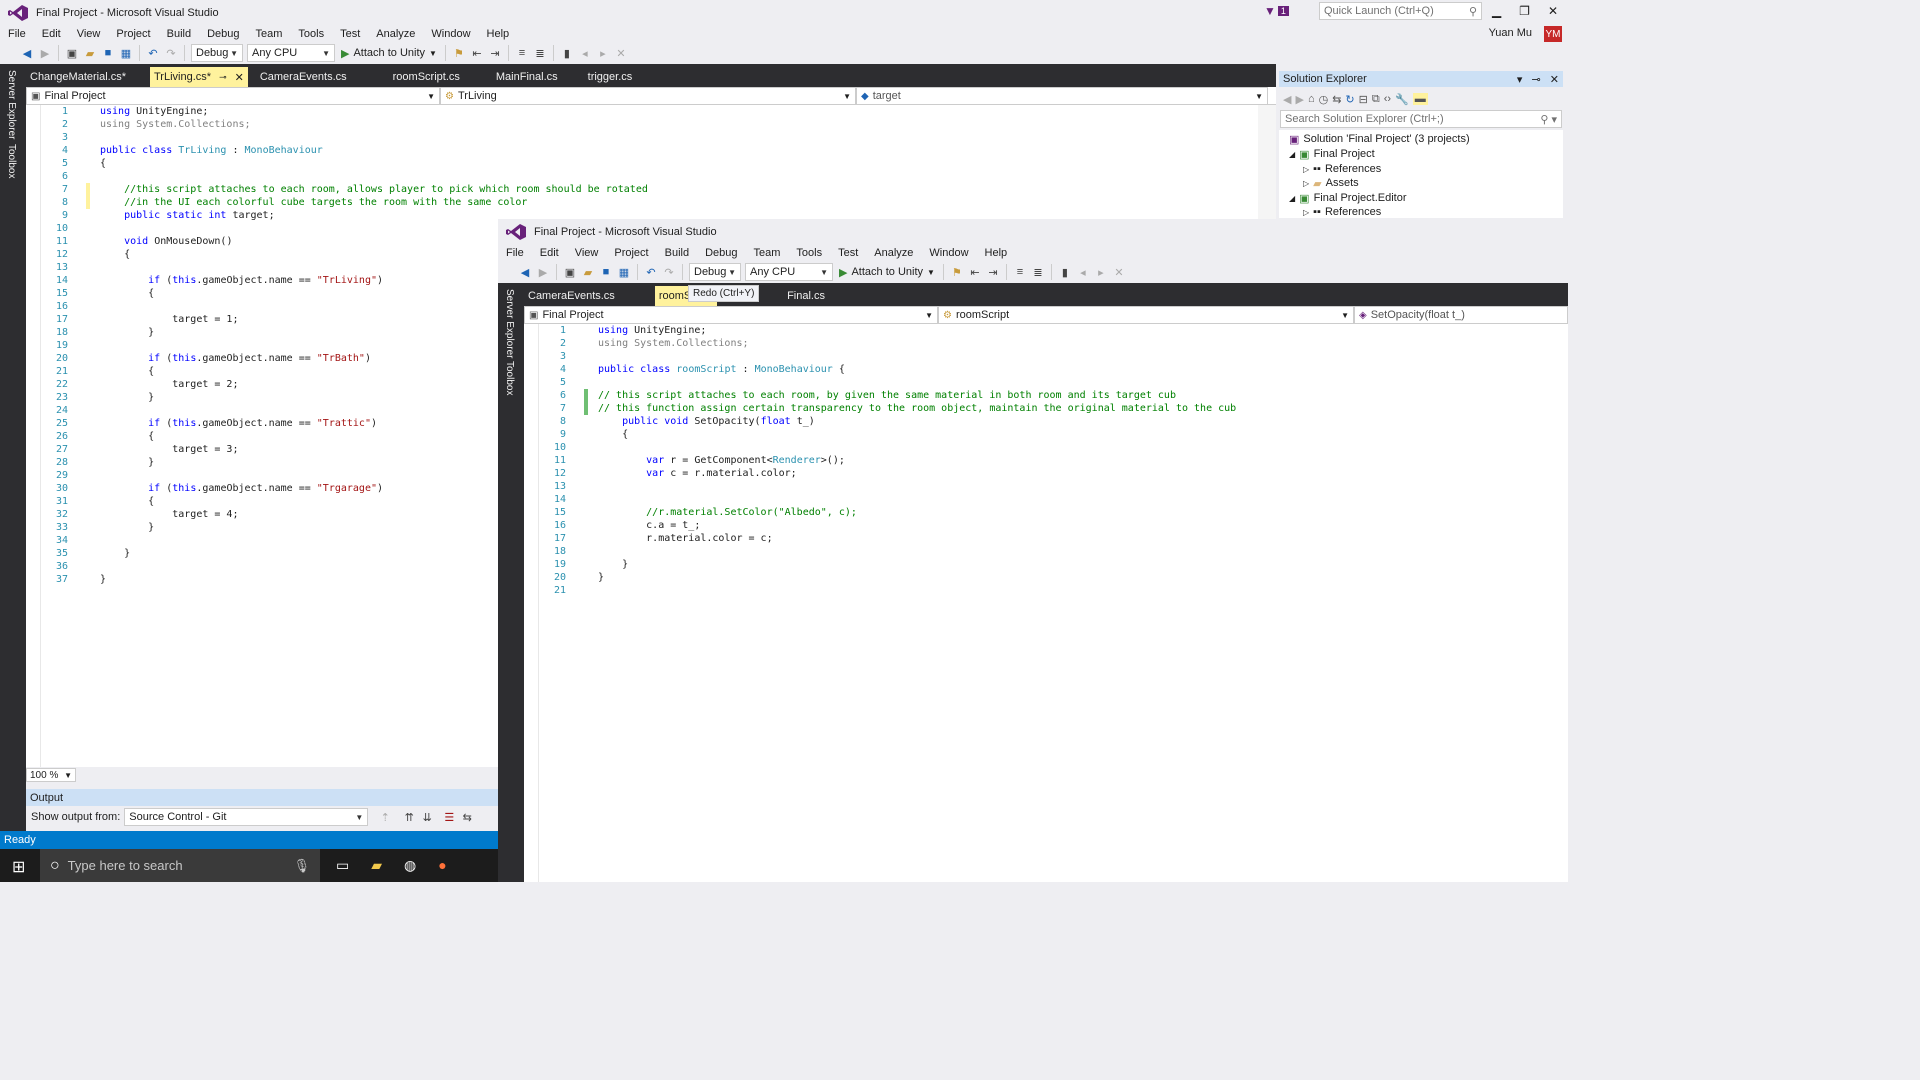  Describe the element at coordinates (1062, 96) in the screenshot. I see `member-dropdown: ◆ target ▼` at that location.